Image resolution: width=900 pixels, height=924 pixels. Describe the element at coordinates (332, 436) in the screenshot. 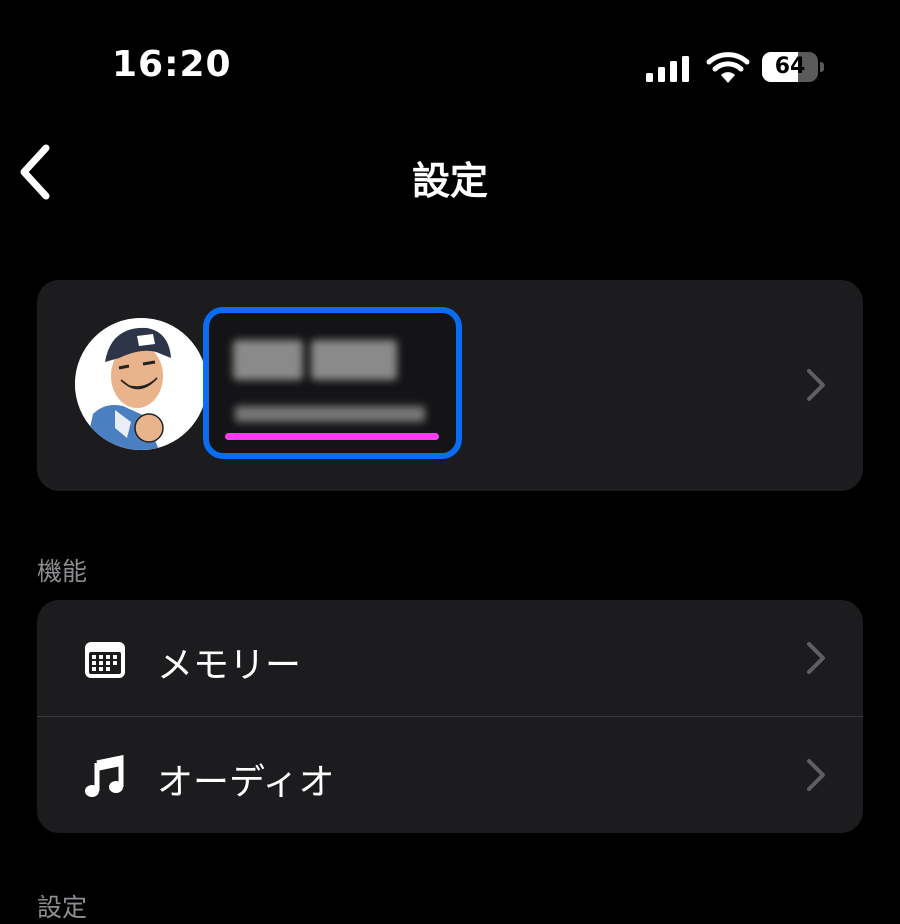

I see `highlight-underline` at that location.